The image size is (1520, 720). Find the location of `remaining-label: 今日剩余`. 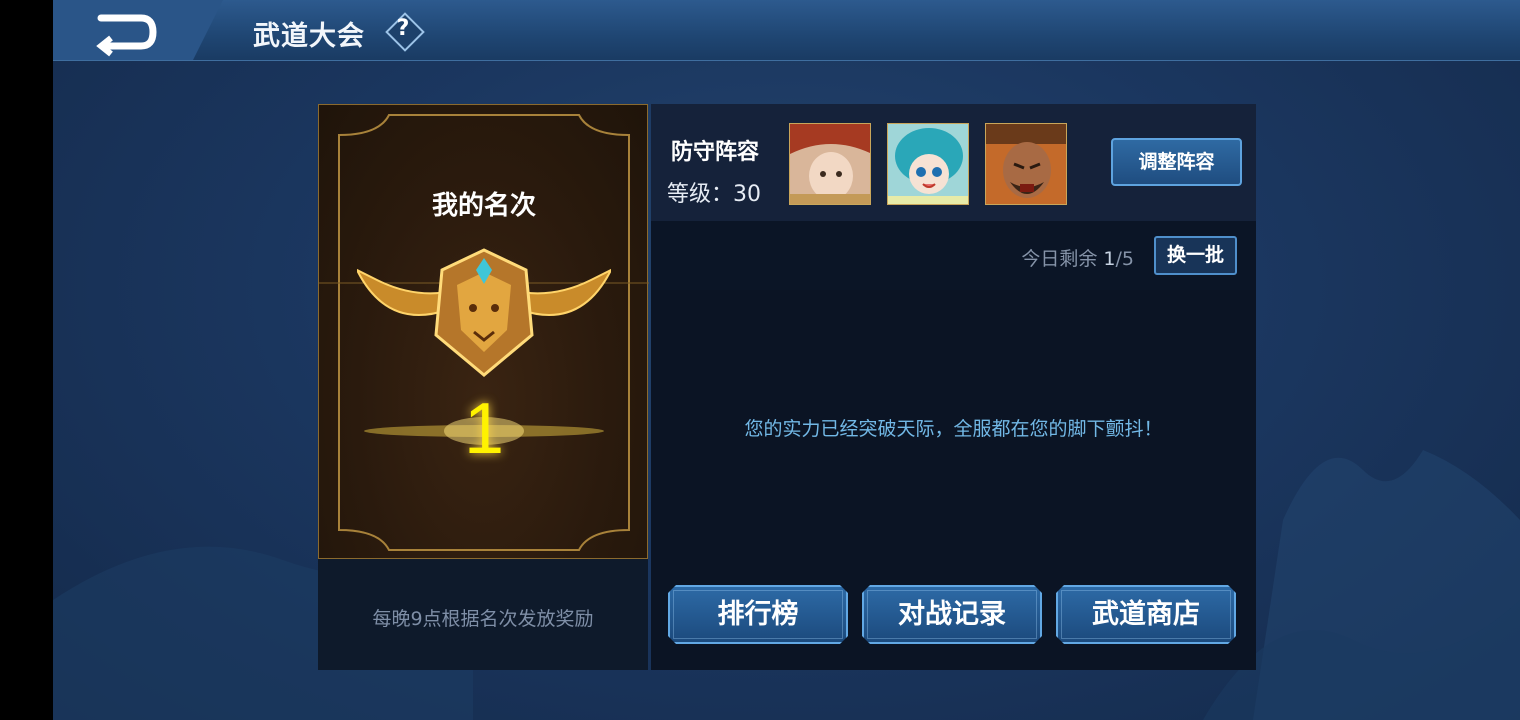

remaining-label: 今日剩余 is located at coordinates (1059, 259).